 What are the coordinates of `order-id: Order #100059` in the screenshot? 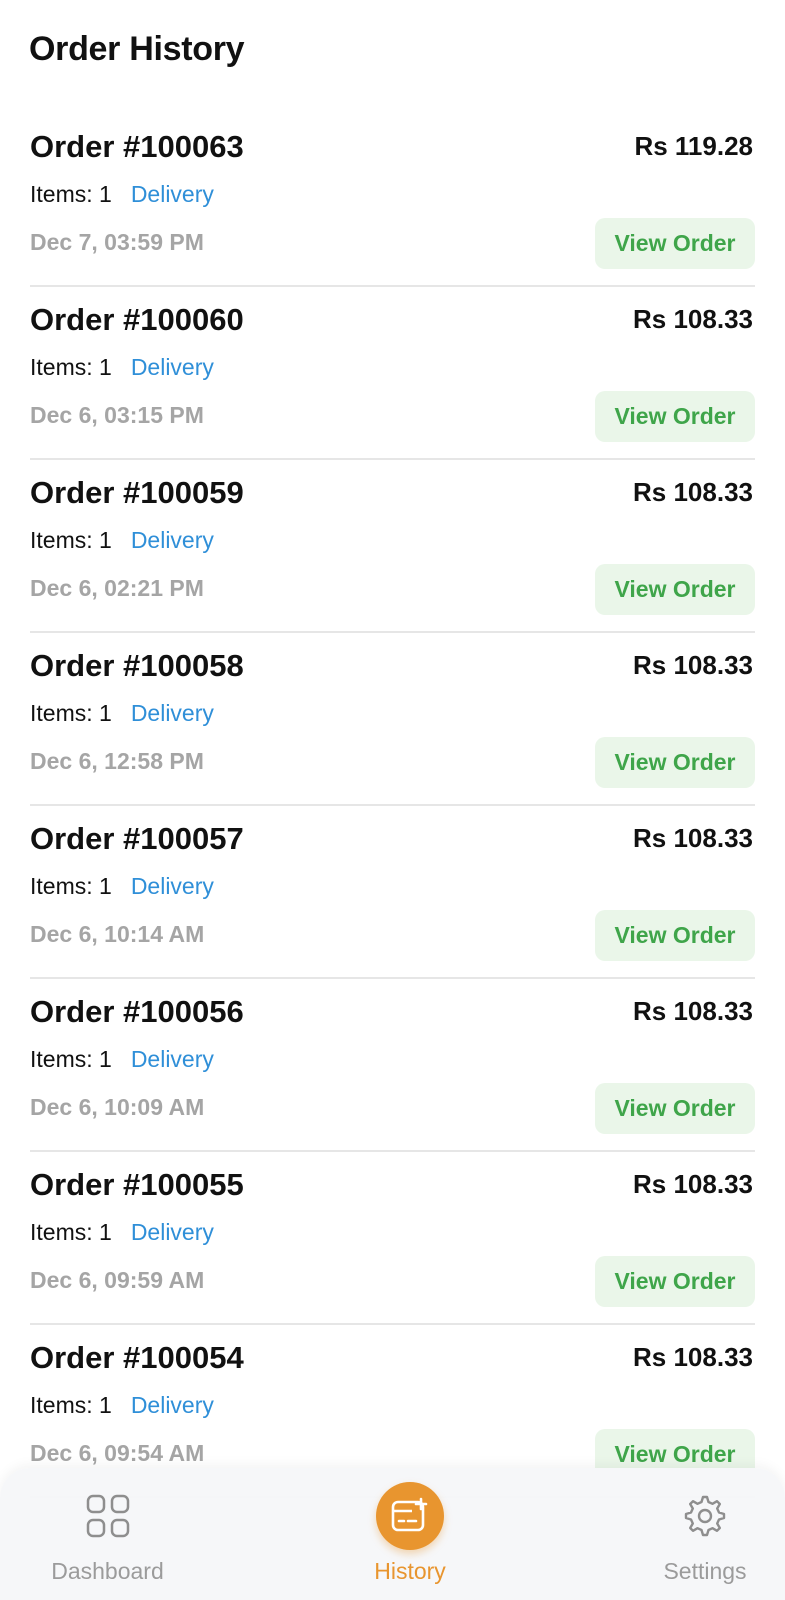 It's located at (137, 492).